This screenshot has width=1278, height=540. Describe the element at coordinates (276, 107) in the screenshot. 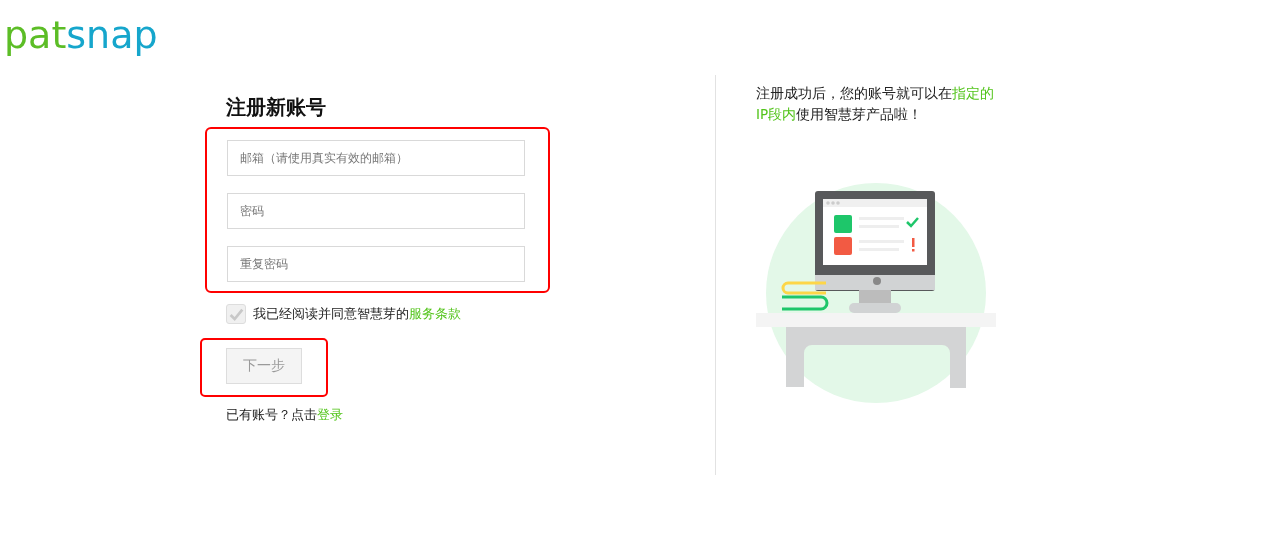

I see `form-title: 注册新账号` at that location.